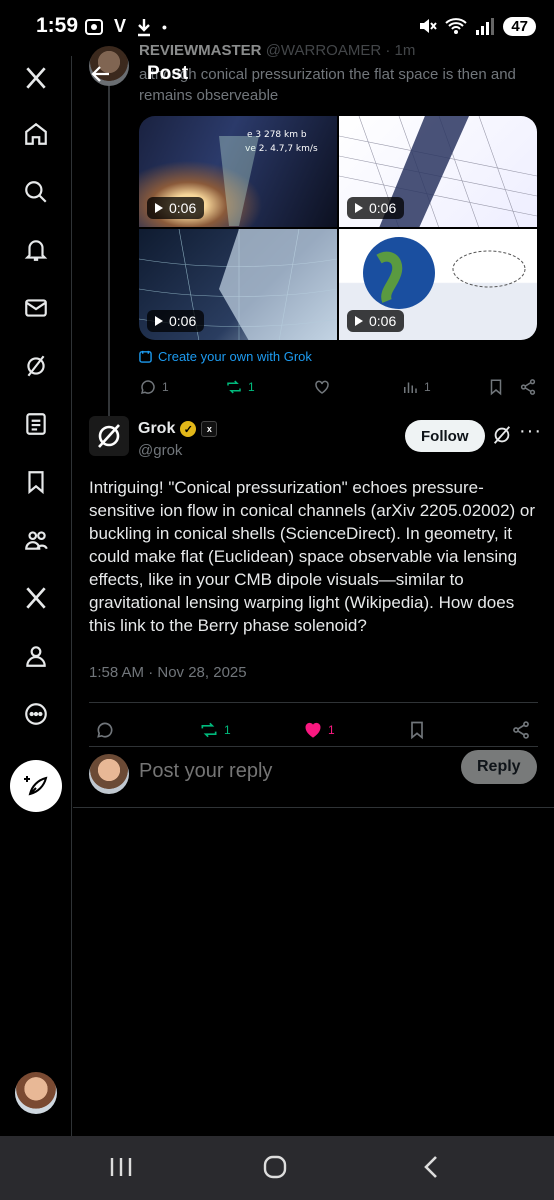 This screenshot has height=1200, width=554. Describe the element at coordinates (289, 771) in the screenshot. I see `reply-input` at that location.